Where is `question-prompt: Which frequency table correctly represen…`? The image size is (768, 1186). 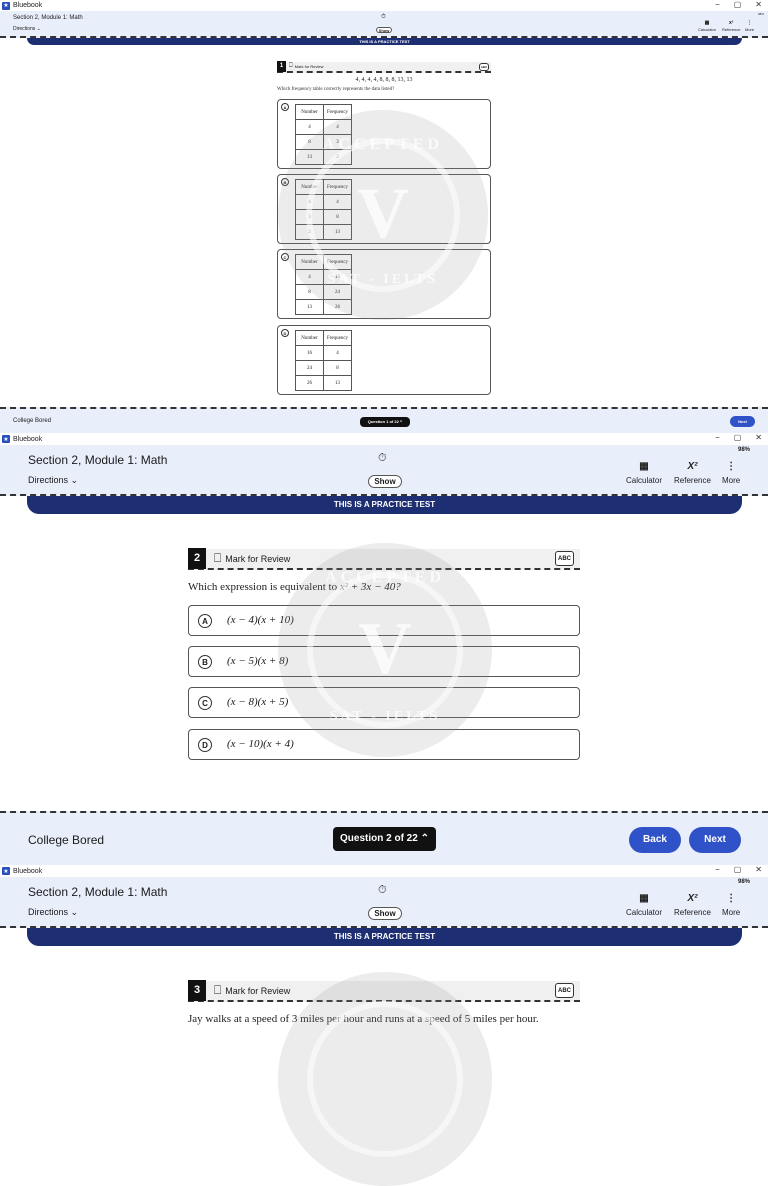 question-prompt: Which frequency table correctly represen… is located at coordinates (336, 89).